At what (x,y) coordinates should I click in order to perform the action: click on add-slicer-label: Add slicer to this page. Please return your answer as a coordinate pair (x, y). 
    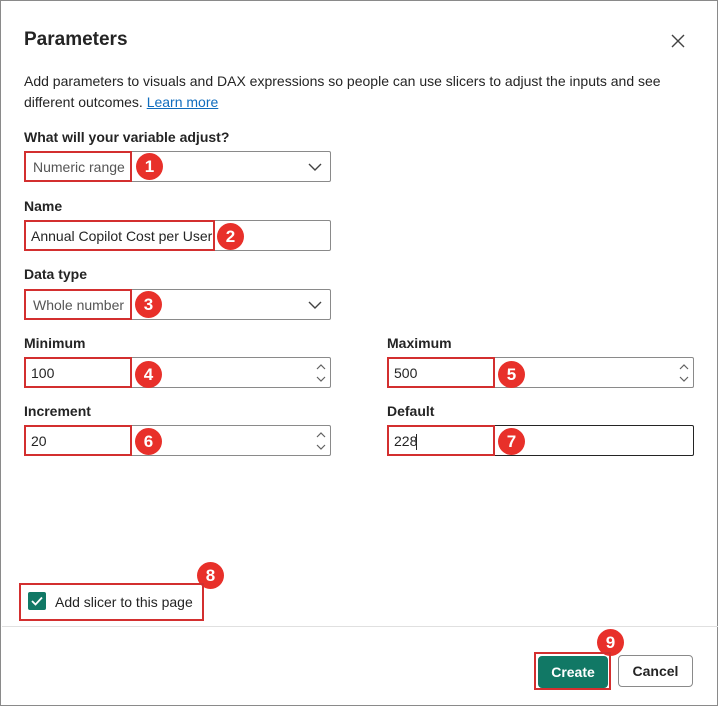
    Looking at the image, I should click on (124, 602).